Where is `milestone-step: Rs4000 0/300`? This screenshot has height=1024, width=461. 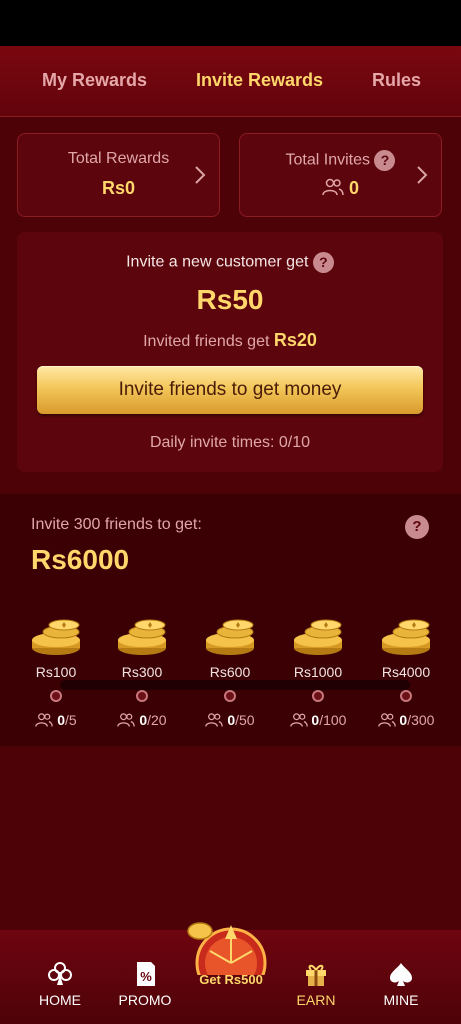
milestone-step: Rs4000 0/300 is located at coordinates (406, 671).